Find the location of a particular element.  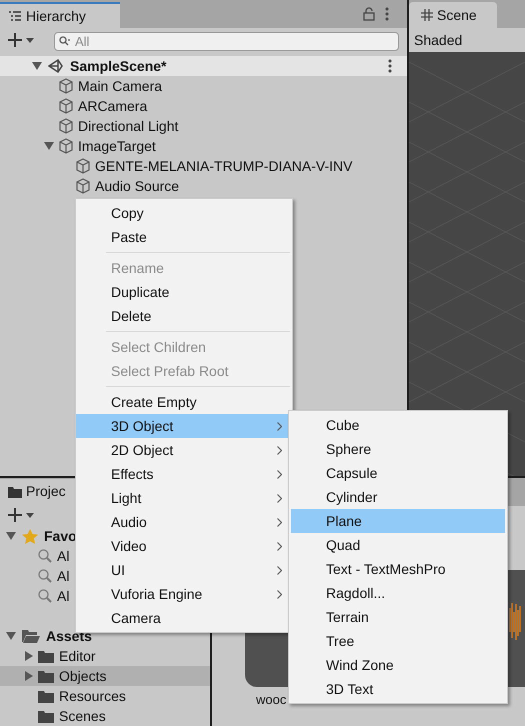

menu-item: Wind Zone is located at coordinates (398, 665).